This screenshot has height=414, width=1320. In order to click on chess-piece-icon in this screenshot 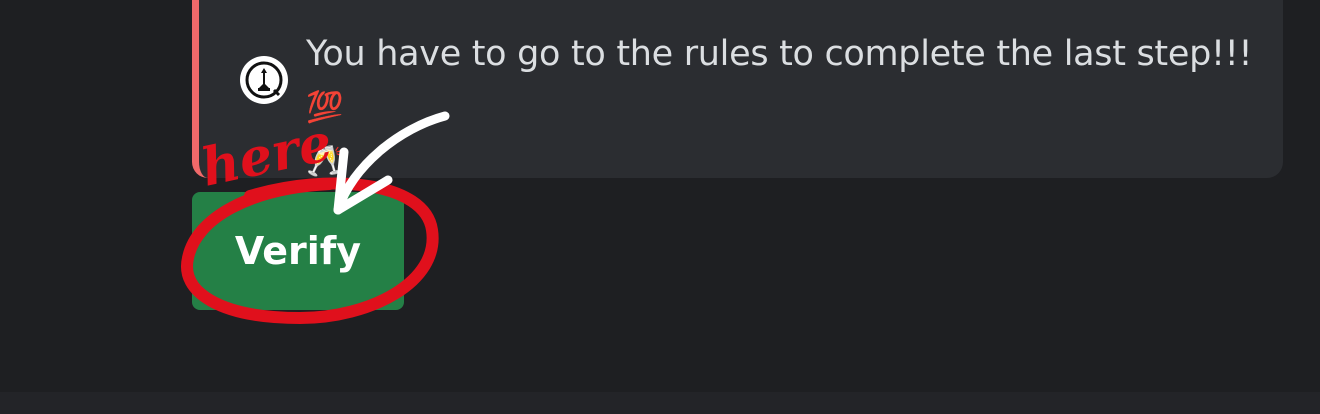, I will do `click(264, 80)`.